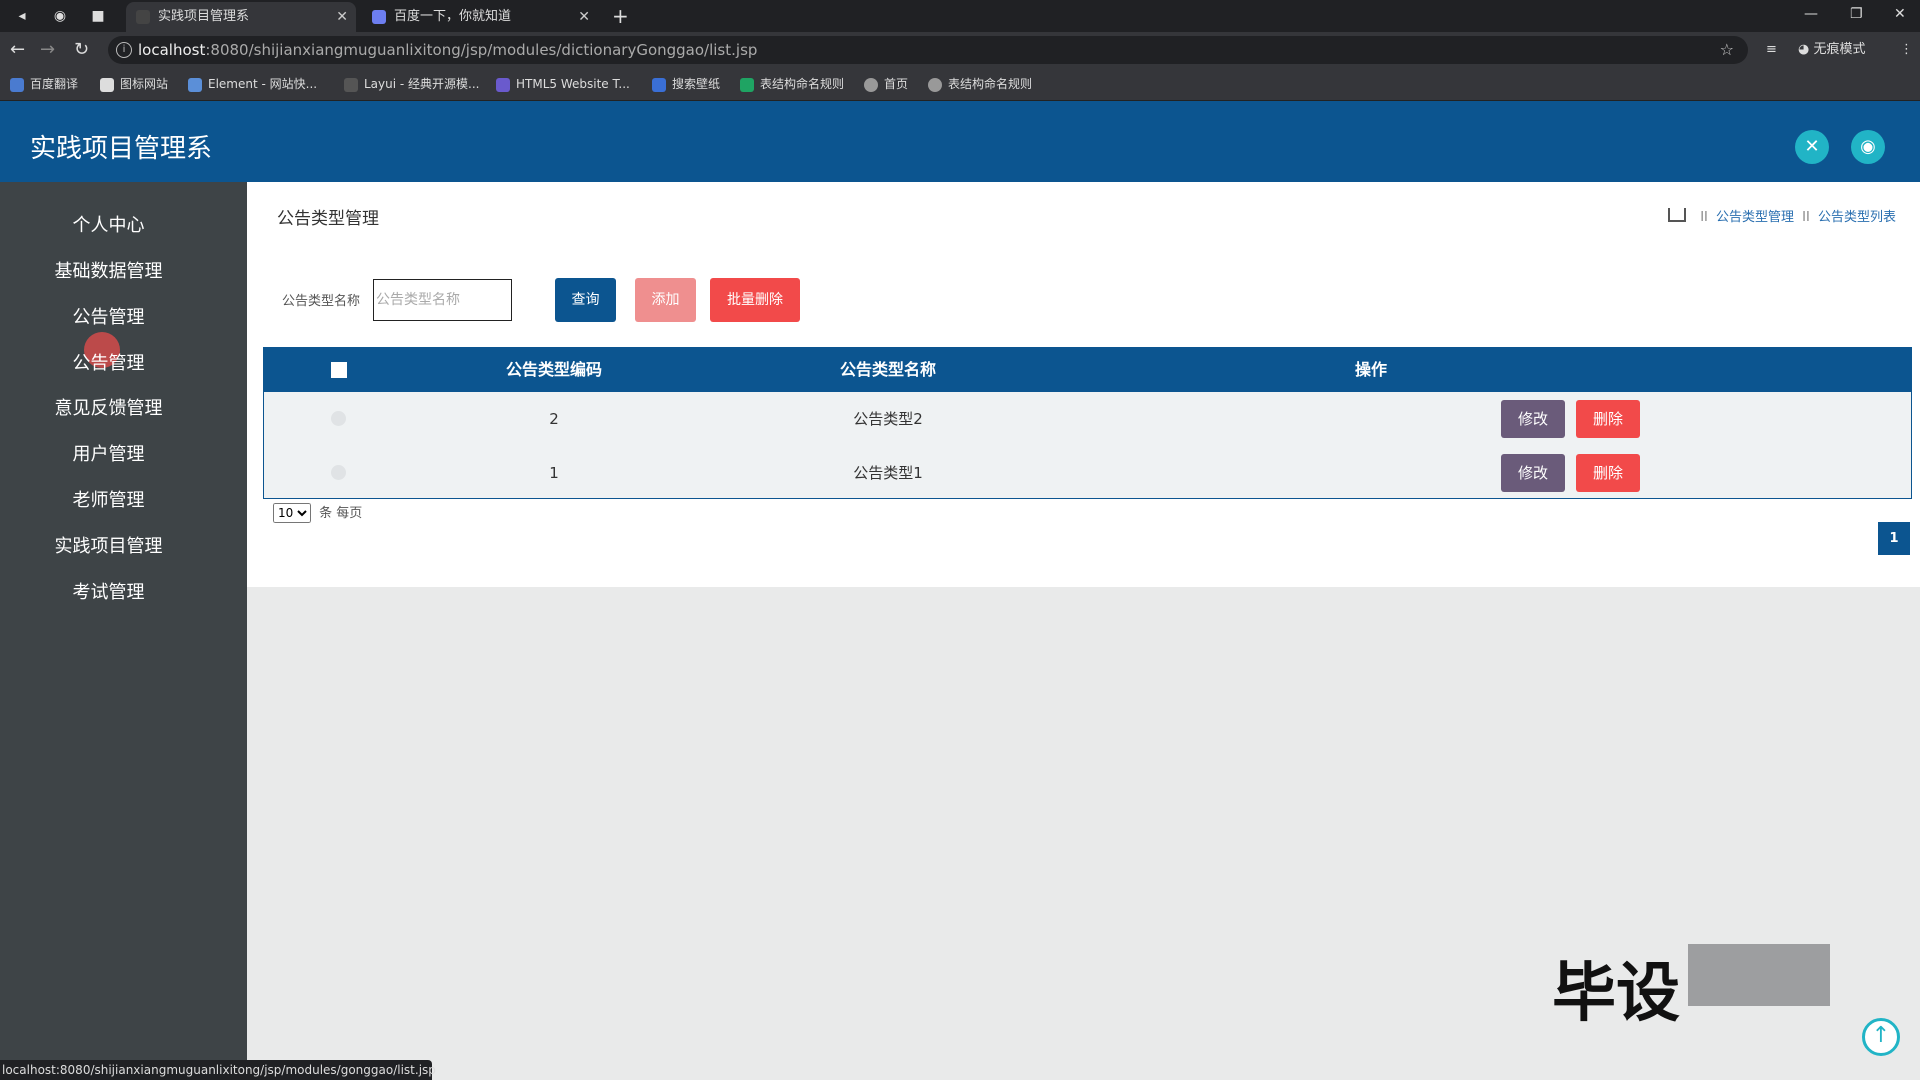  I want to click on page-size-select: 10, so click(292, 513).